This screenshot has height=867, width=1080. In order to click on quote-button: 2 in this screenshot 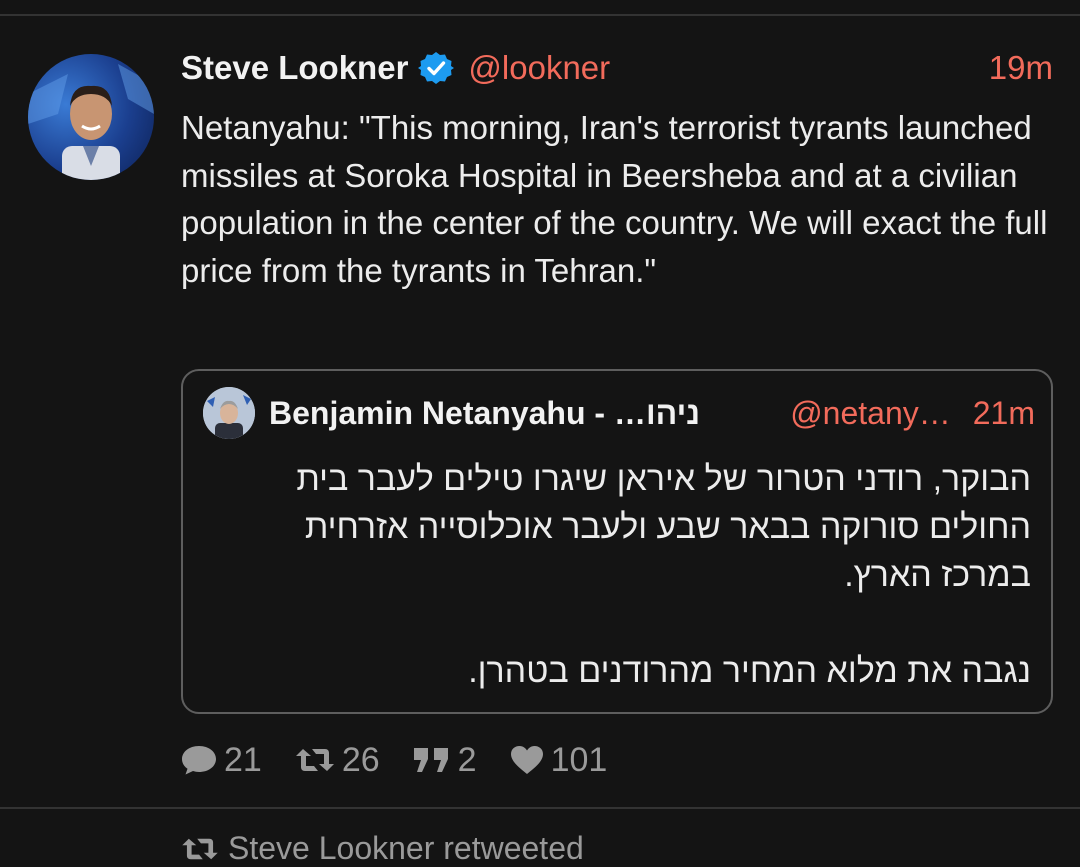, I will do `click(444, 760)`.